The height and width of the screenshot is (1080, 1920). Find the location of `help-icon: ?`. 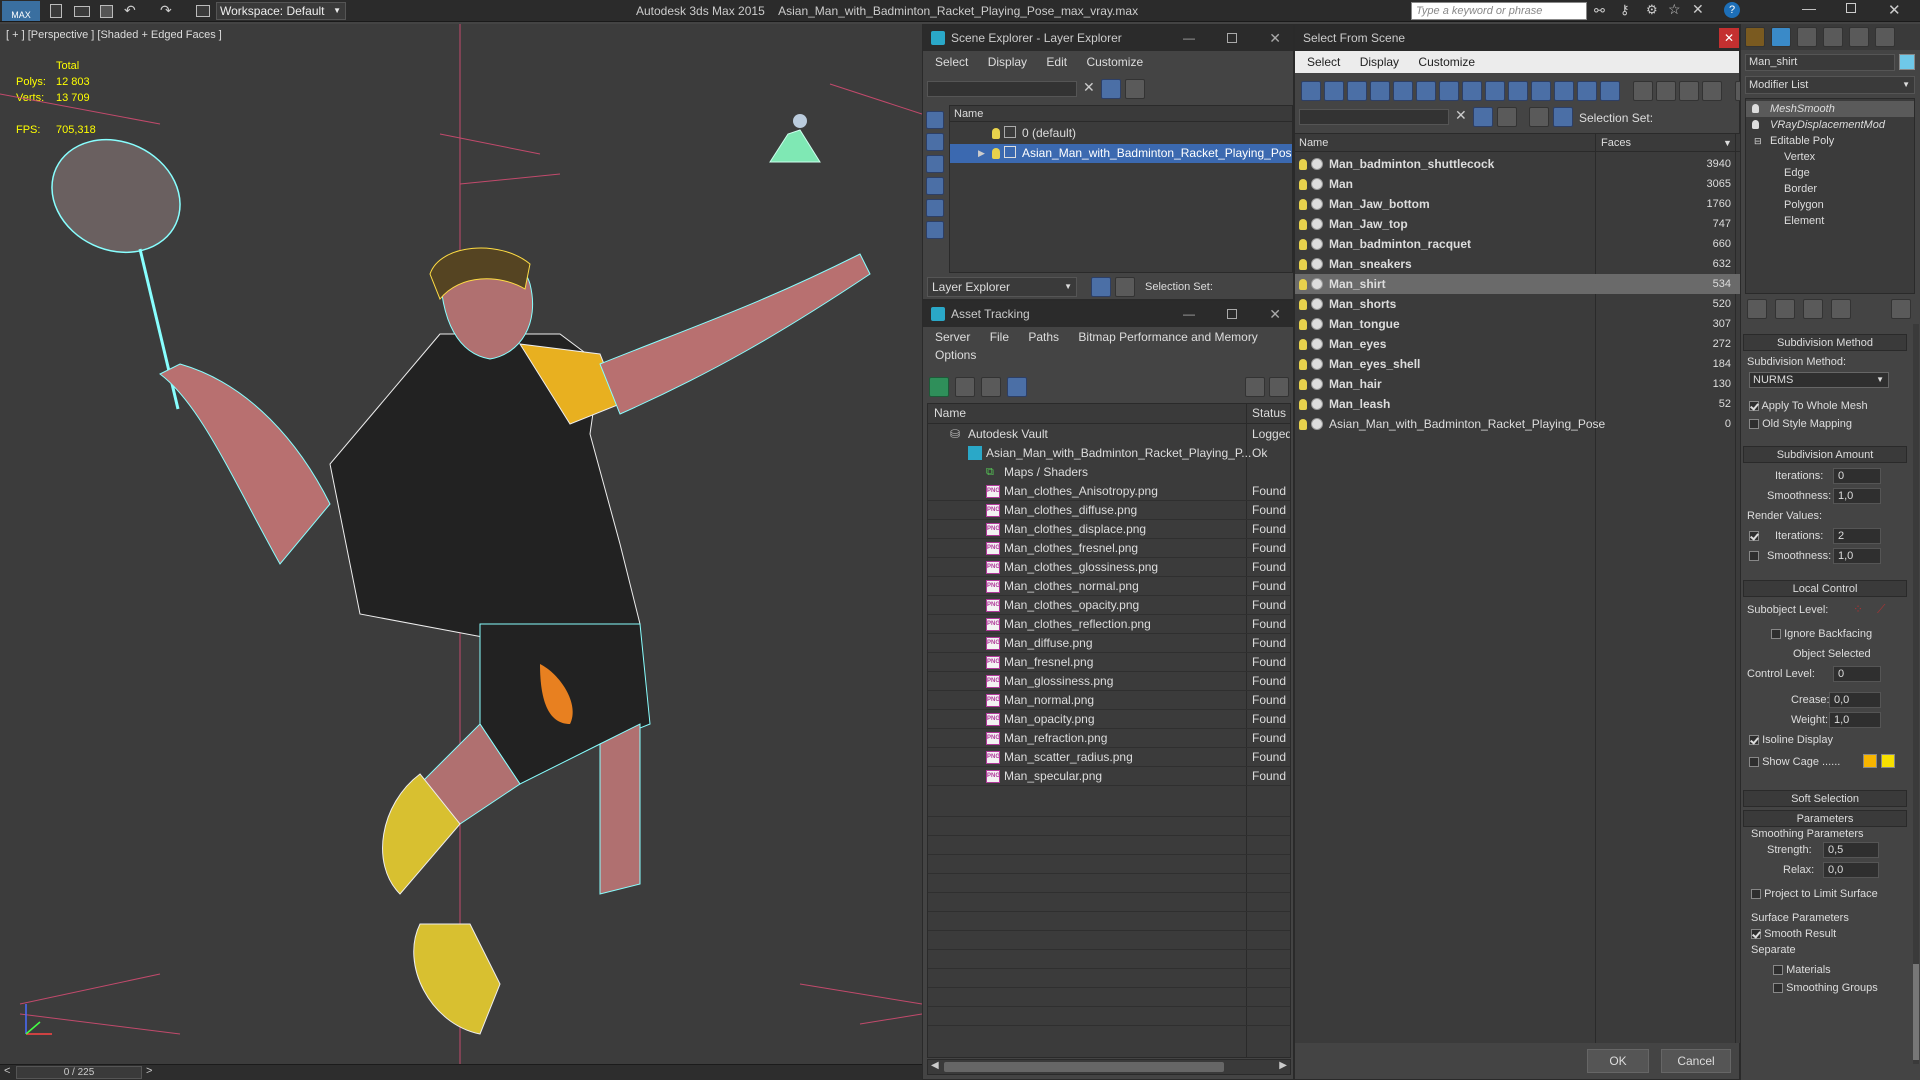

help-icon: ? is located at coordinates (1732, 10).